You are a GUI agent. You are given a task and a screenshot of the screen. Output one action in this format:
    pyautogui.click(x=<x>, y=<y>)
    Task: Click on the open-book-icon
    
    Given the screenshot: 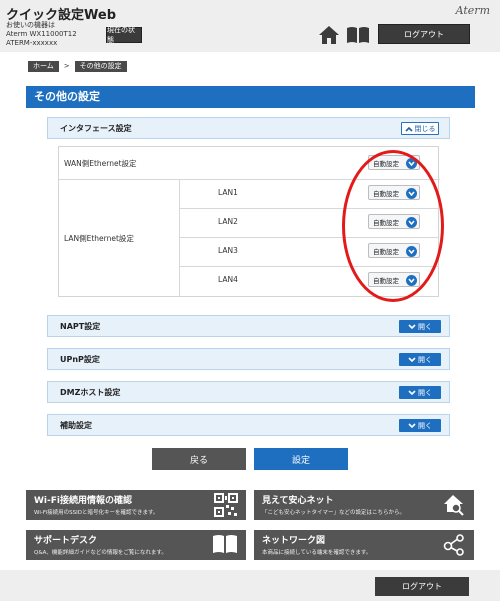 What is the action you would take?
    pyautogui.click(x=225, y=546)
    